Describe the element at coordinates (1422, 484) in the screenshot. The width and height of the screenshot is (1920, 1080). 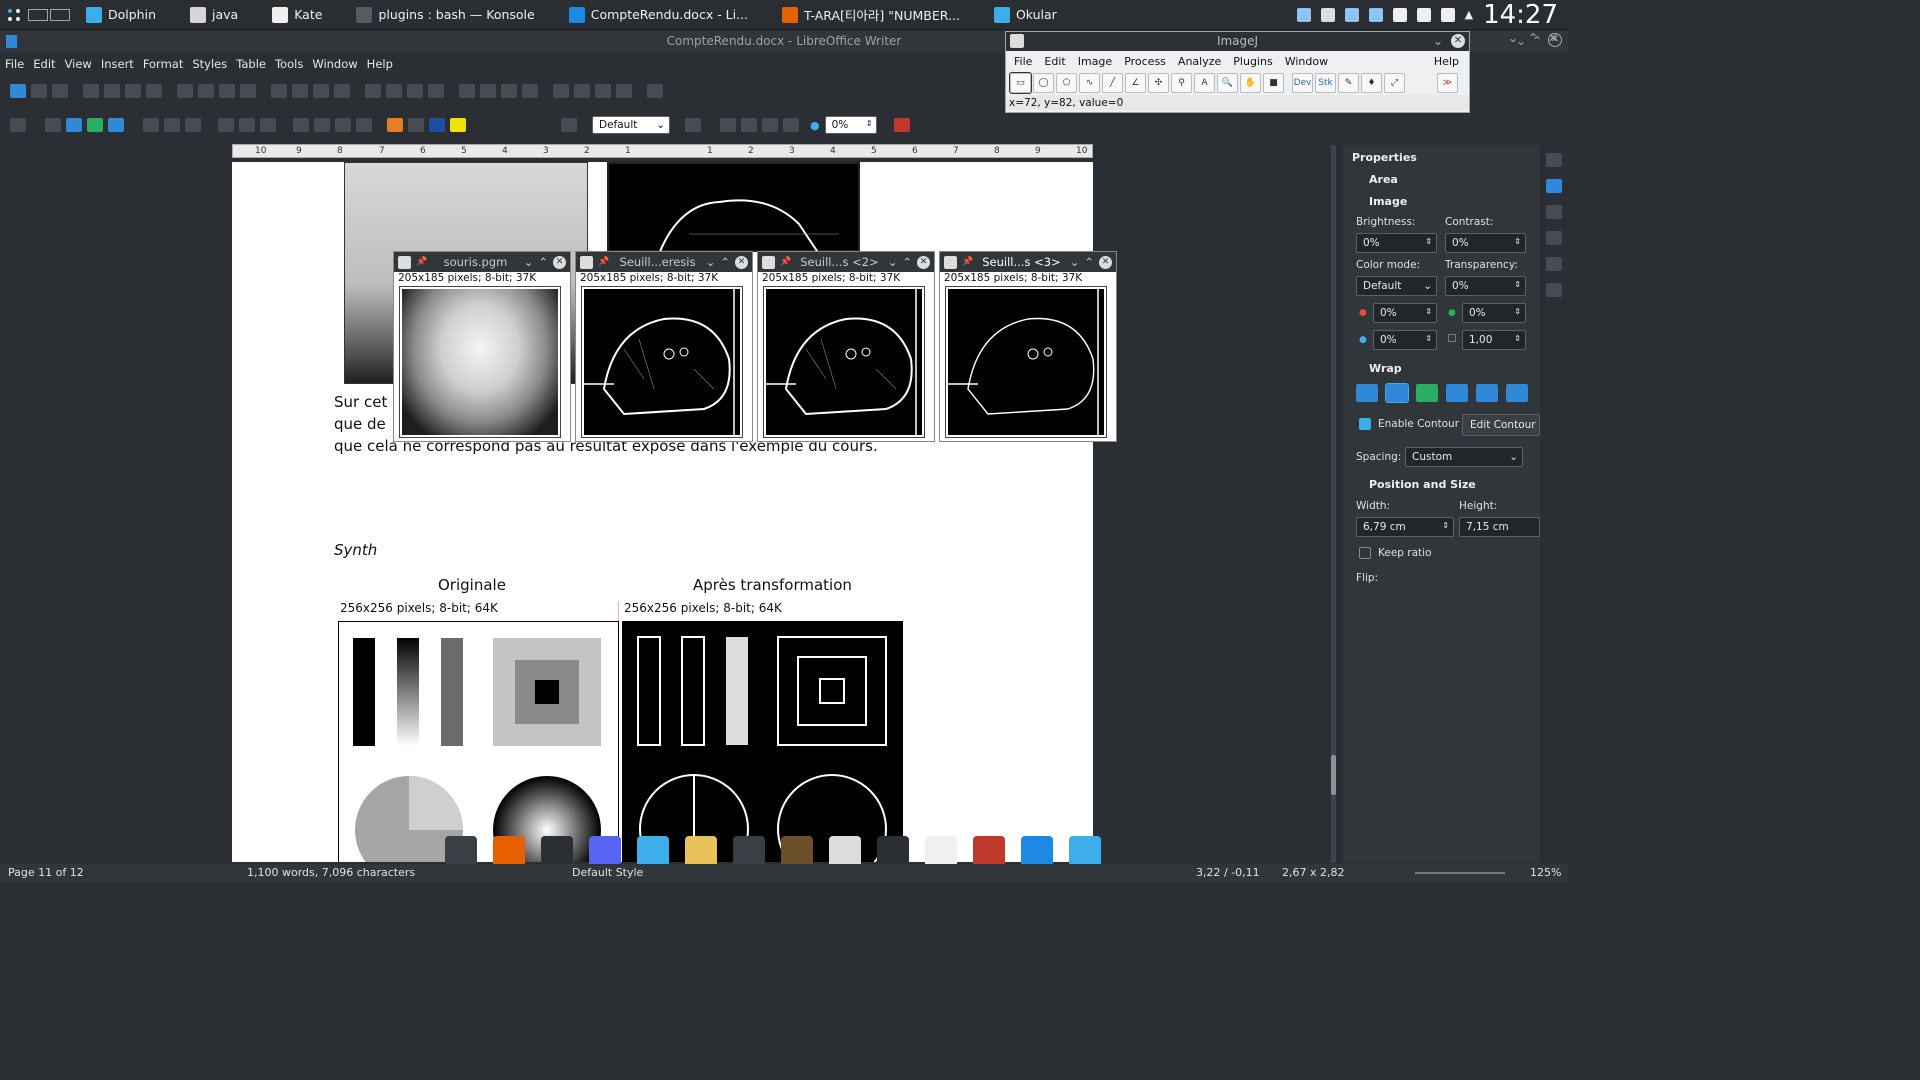
I see `section-position-size: Position and Size` at that location.